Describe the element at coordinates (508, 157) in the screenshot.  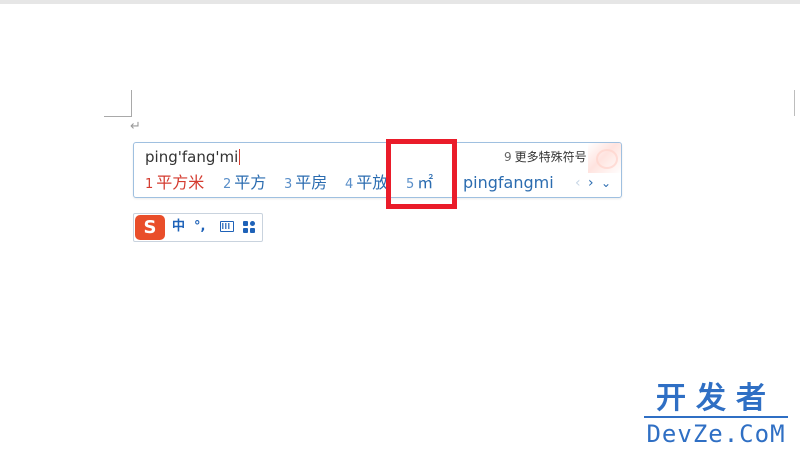
I see `more-symbols-index: 9` at that location.